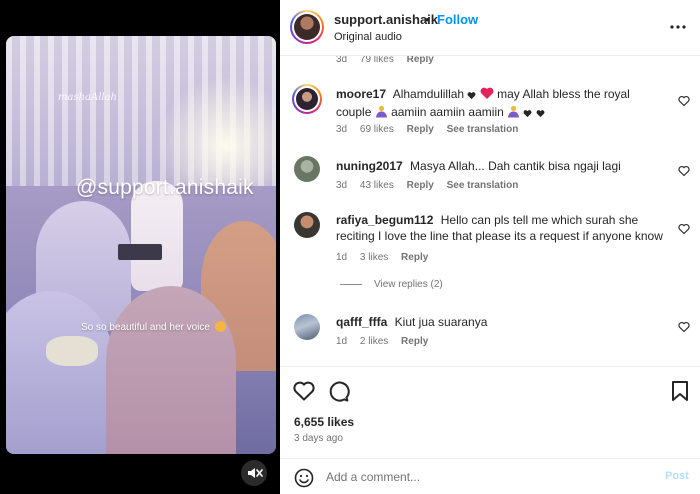 This screenshot has width=700, height=494. I want to click on video-overlay-caption: So so beautiful and her voice, so click(153, 327).